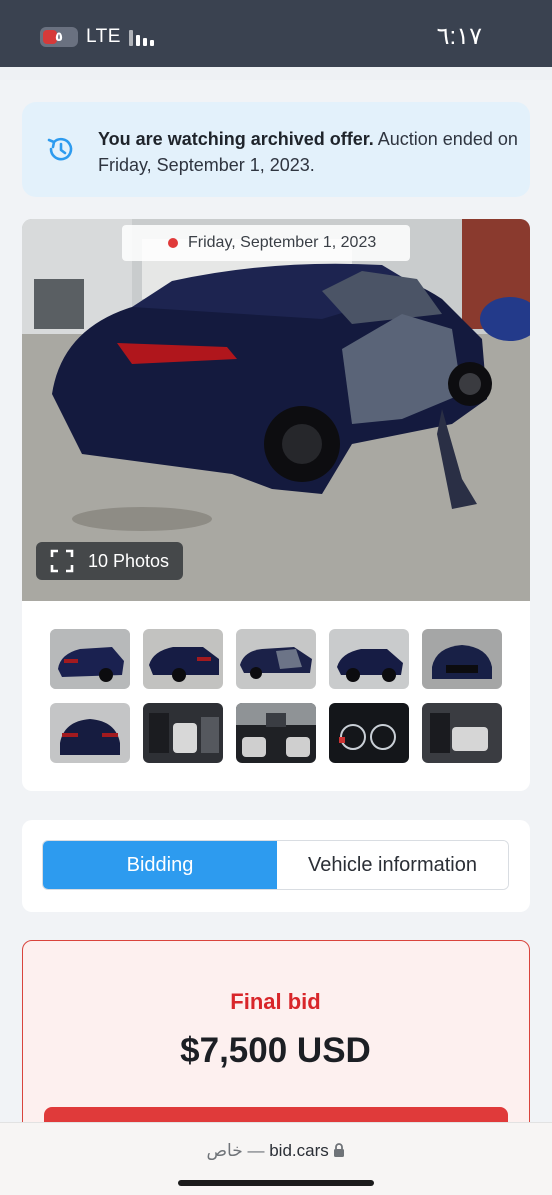 The image size is (552, 1195). I want to click on auction-date-label: Friday, September 1, 2023, so click(266, 243).